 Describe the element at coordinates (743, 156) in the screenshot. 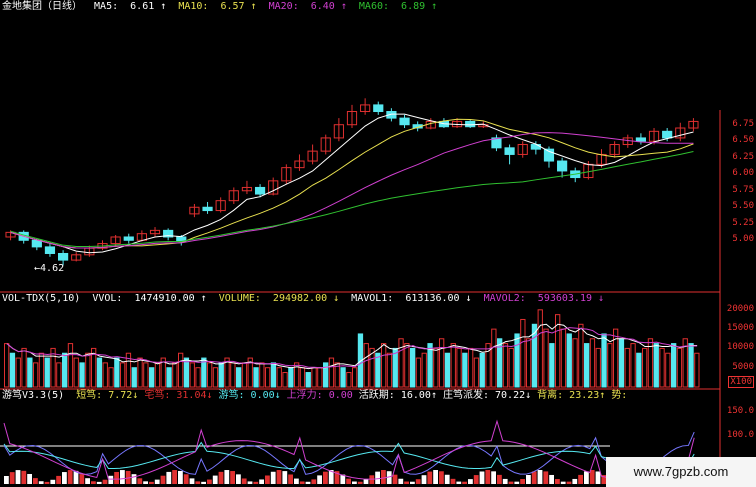

I see `price-tick-2: 6.25` at that location.